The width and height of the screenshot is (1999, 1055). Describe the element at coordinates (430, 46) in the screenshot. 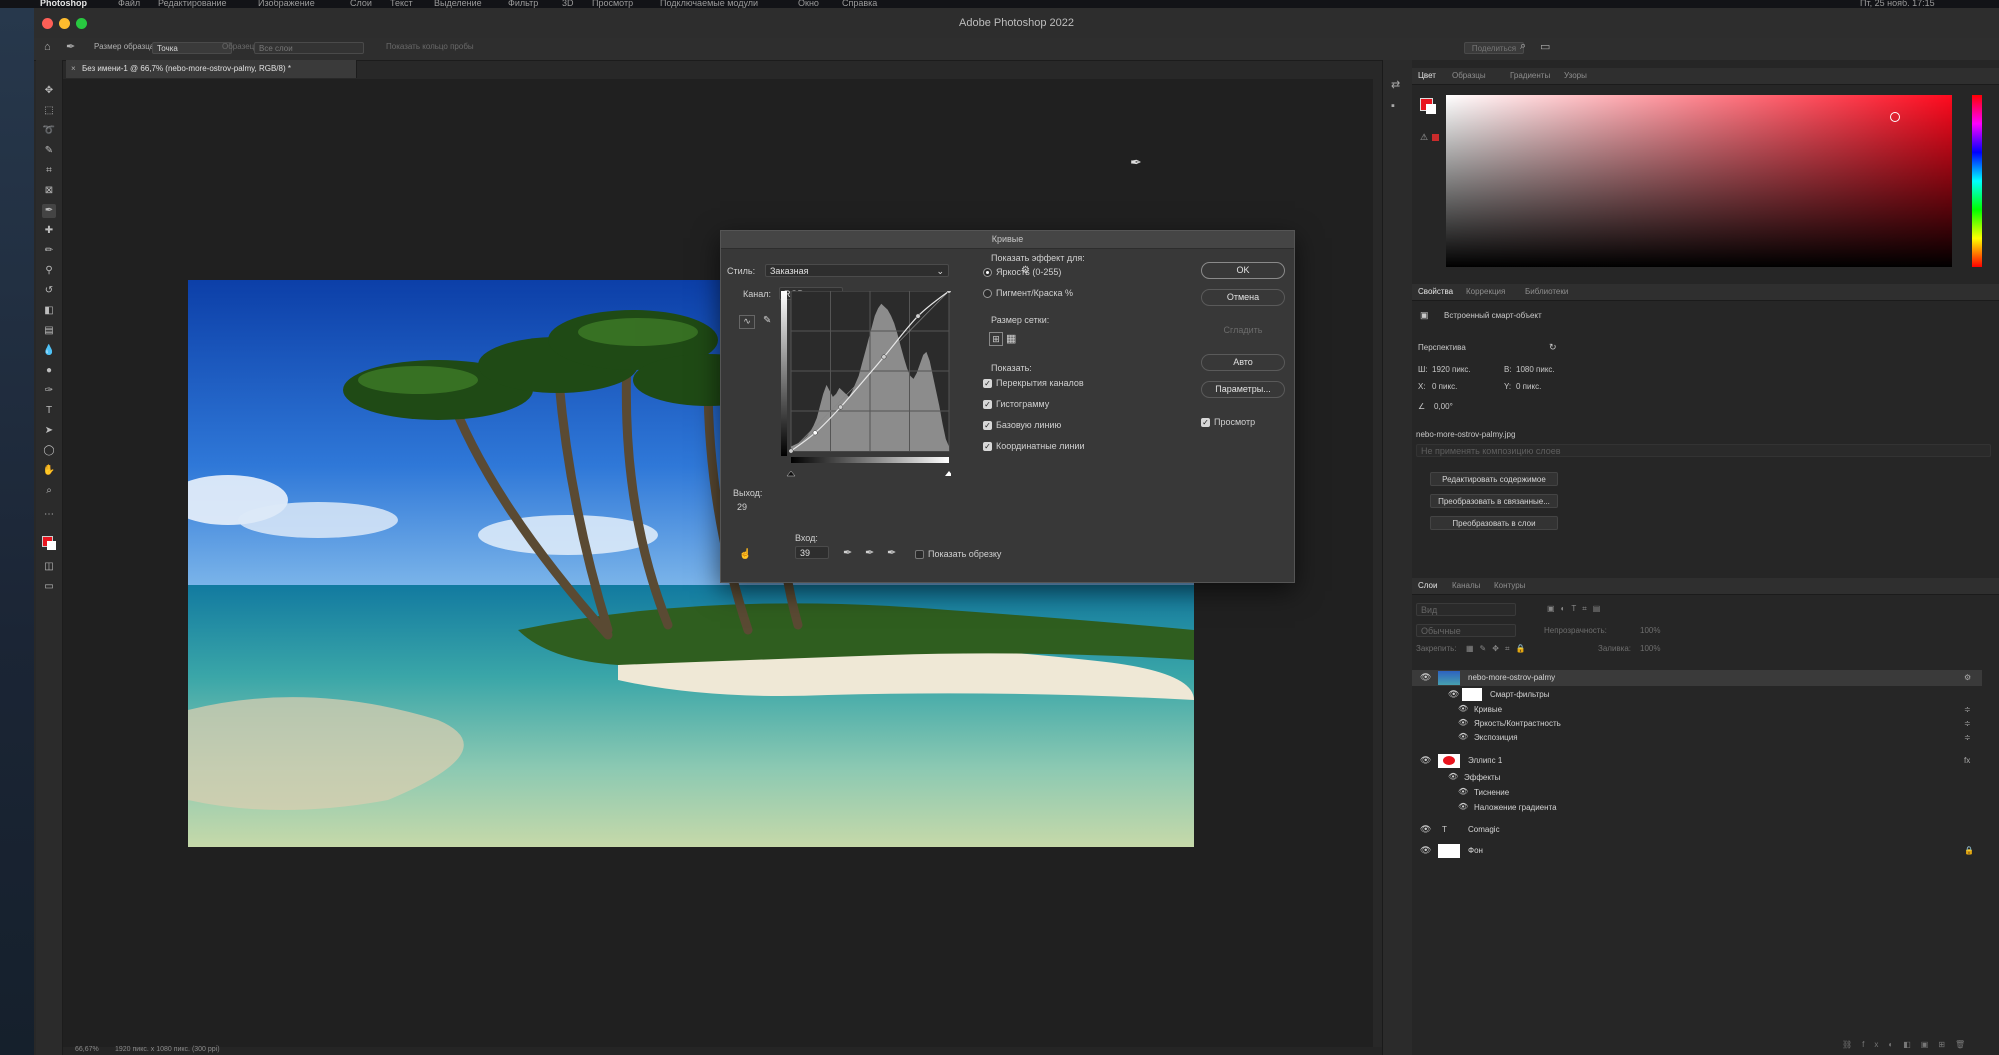

I see `show-ring-checkbox: Показать кольцо пробы` at that location.